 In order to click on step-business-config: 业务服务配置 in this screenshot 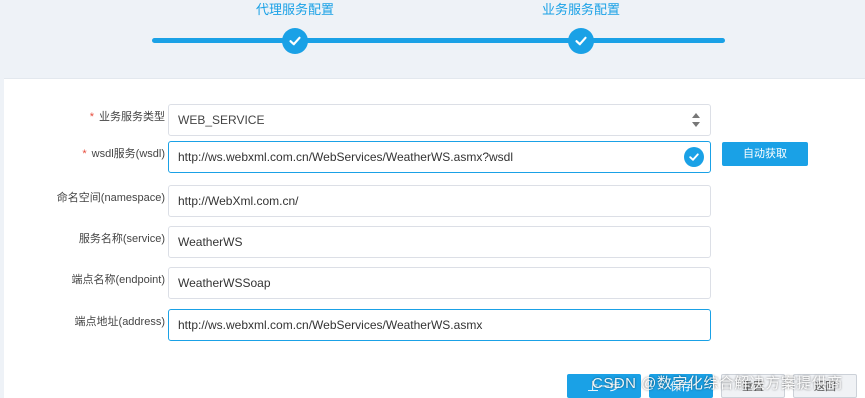, I will do `click(581, 27)`.